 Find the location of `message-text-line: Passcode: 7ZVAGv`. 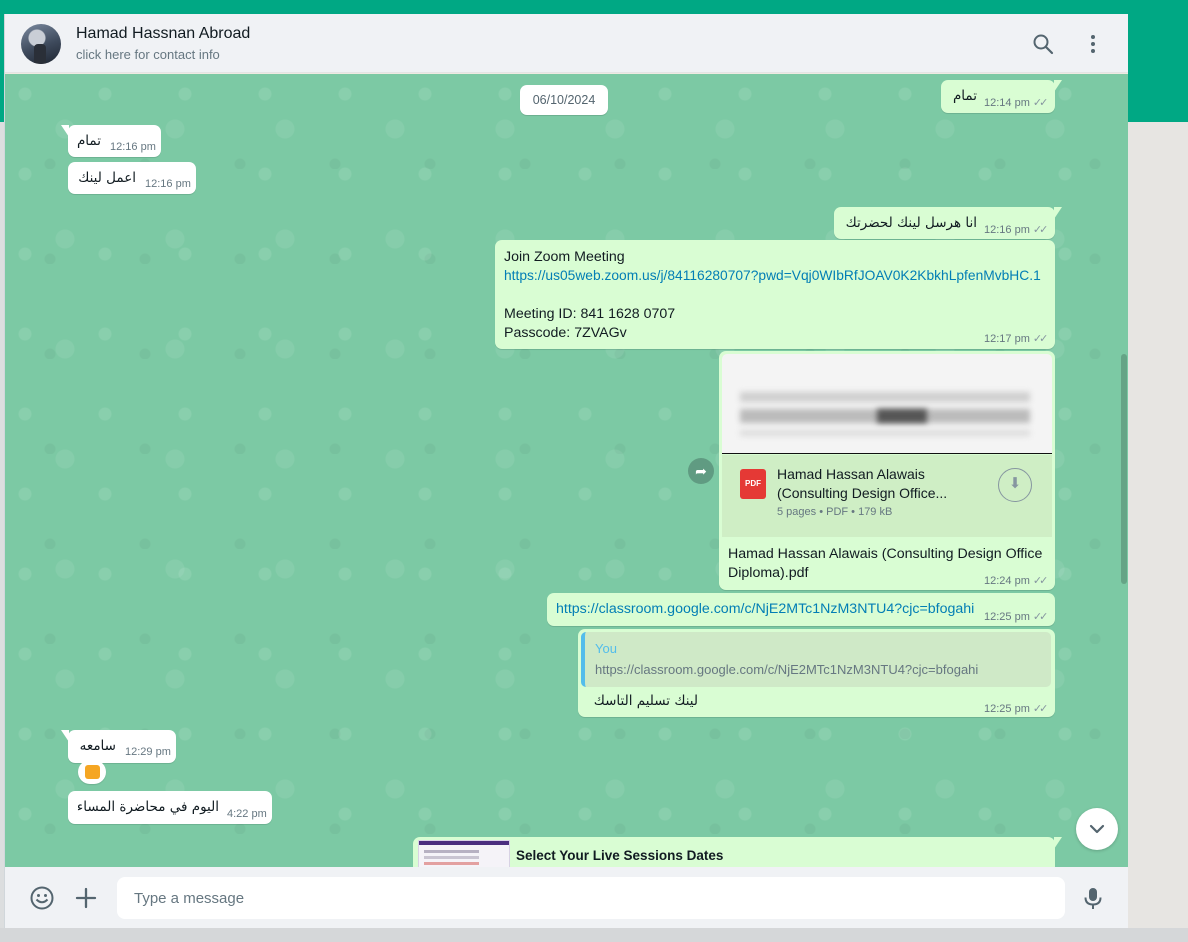

message-text-line: Passcode: 7ZVAGv is located at coordinates (565, 333).